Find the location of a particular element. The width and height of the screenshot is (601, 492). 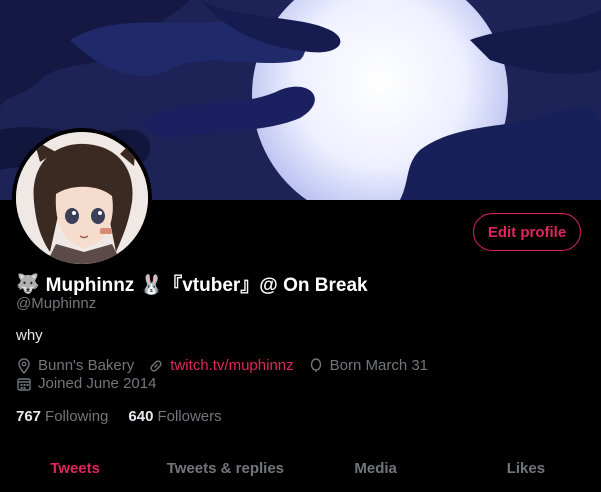

followers-count: 640 is located at coordinates (141, 416).